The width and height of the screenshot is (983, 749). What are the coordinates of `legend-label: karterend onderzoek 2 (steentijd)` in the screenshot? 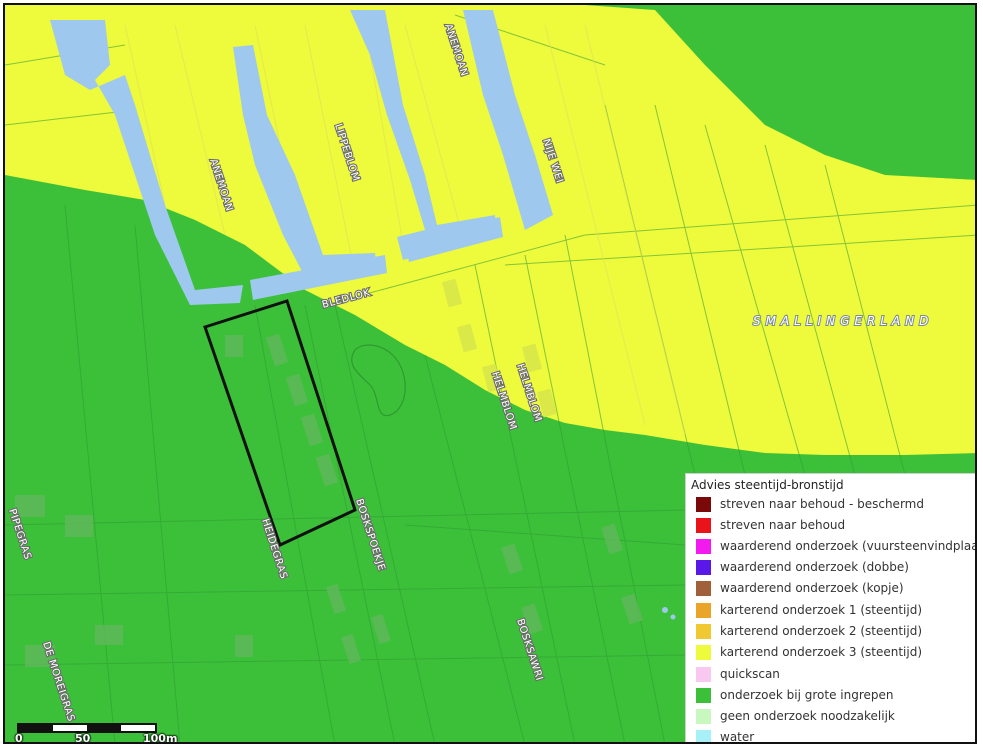 It's located at (821, 631).